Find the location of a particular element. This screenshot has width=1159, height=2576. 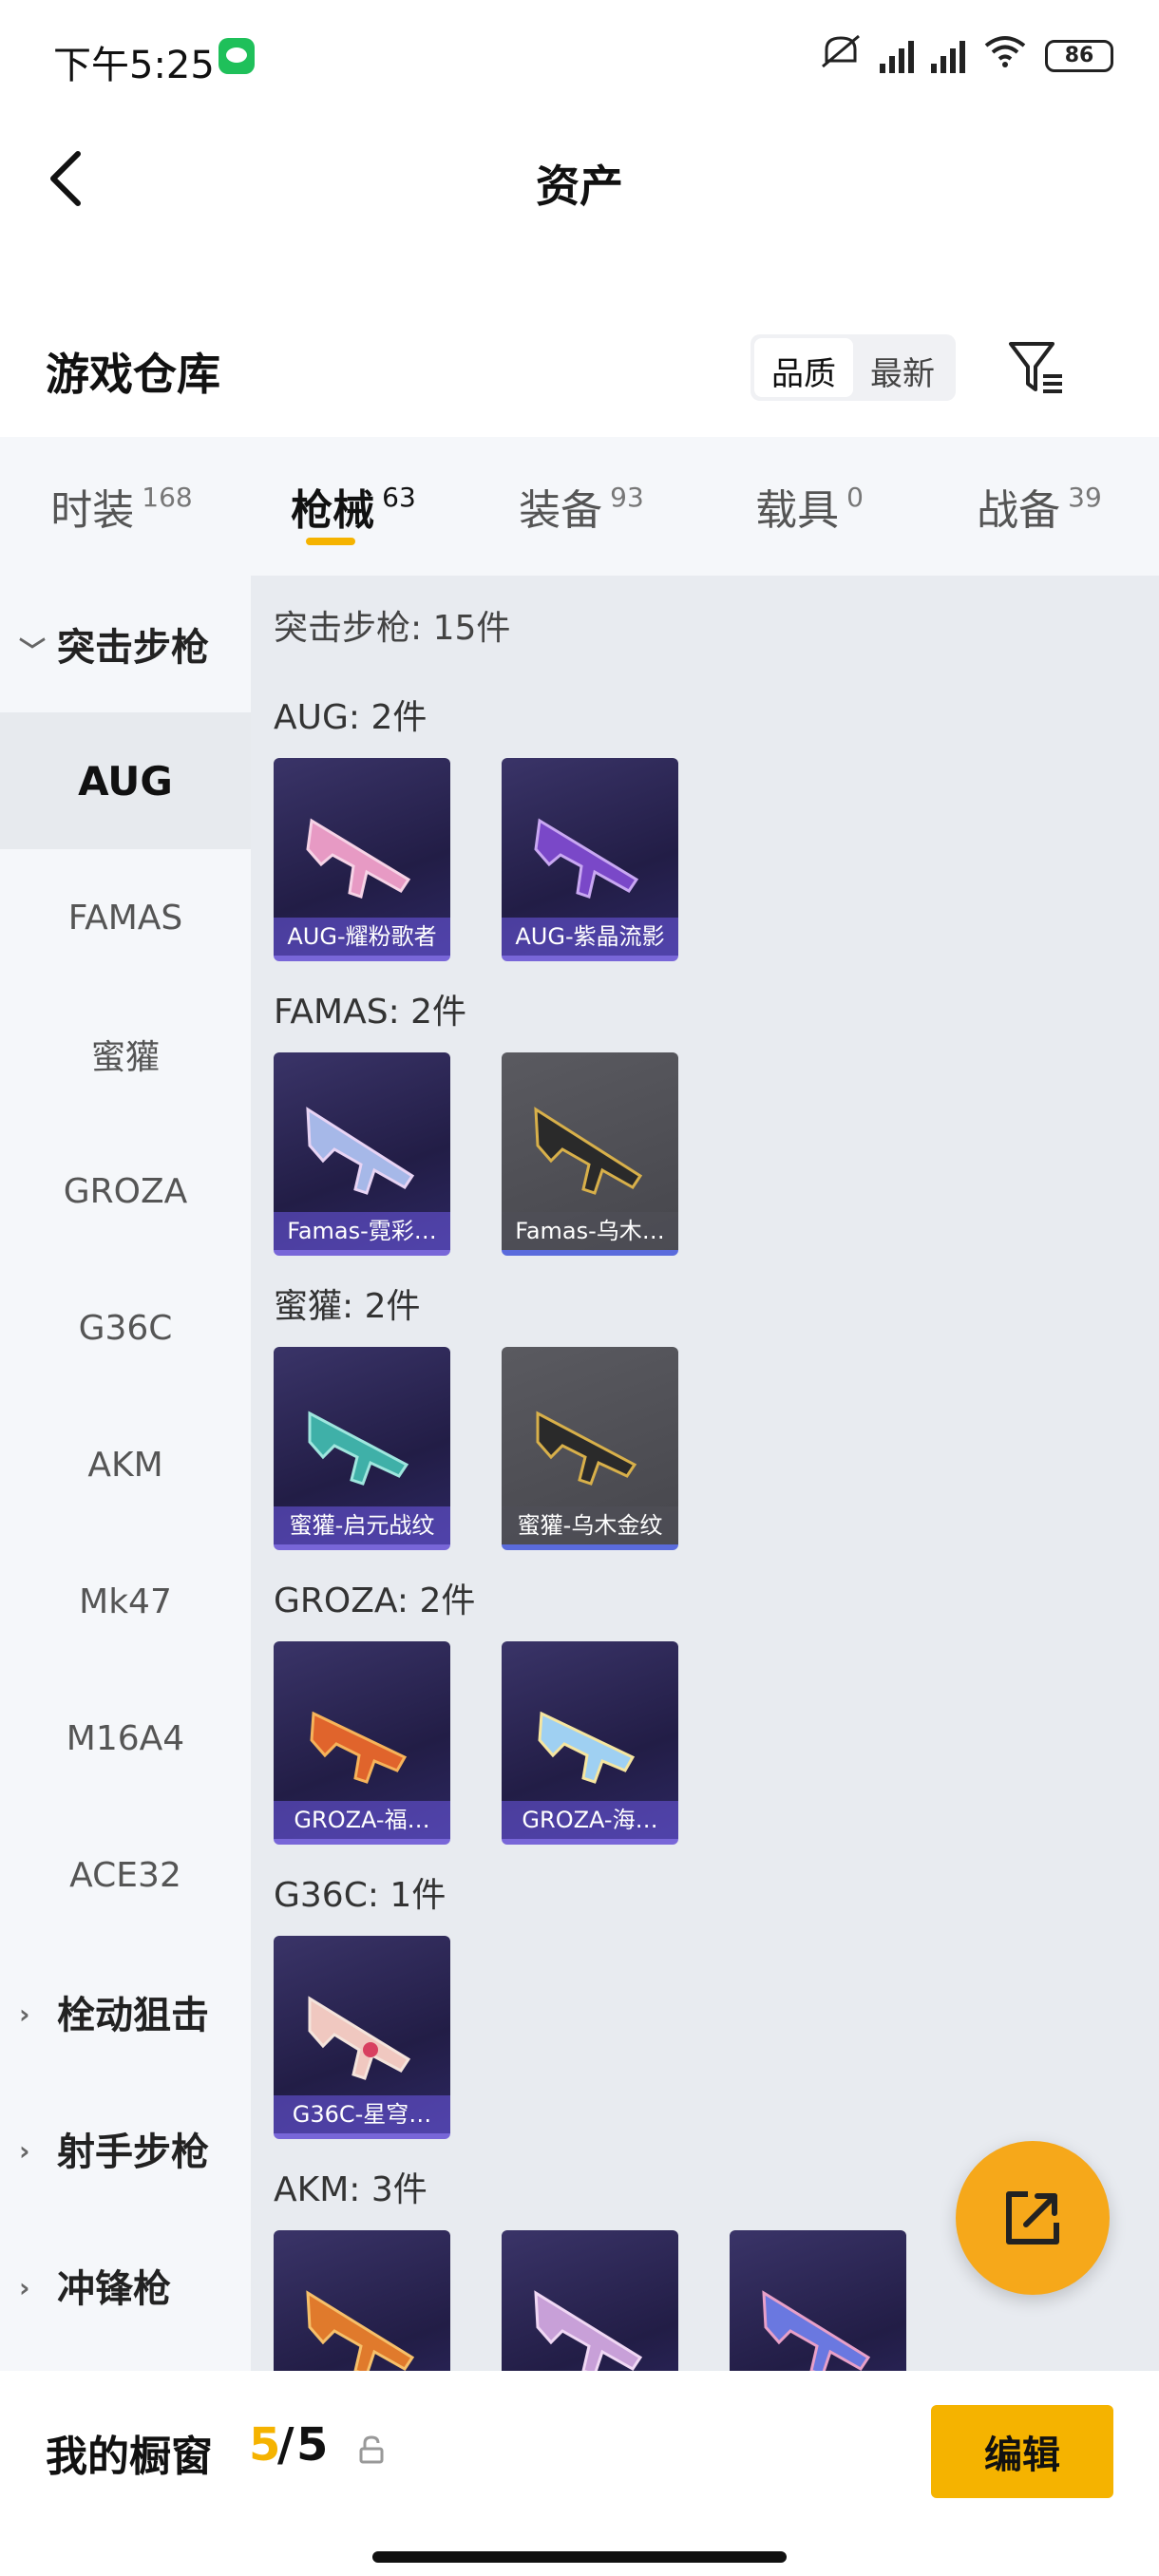

status-icons: 86 is located at coordinates (966, 55).